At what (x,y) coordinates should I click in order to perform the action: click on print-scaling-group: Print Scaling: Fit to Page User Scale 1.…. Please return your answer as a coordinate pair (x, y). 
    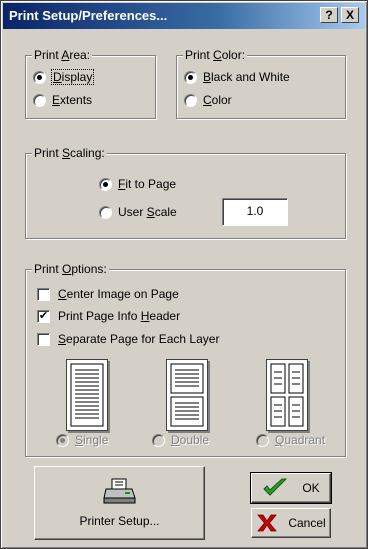
    Looking at the image, I should click on (185, 192).